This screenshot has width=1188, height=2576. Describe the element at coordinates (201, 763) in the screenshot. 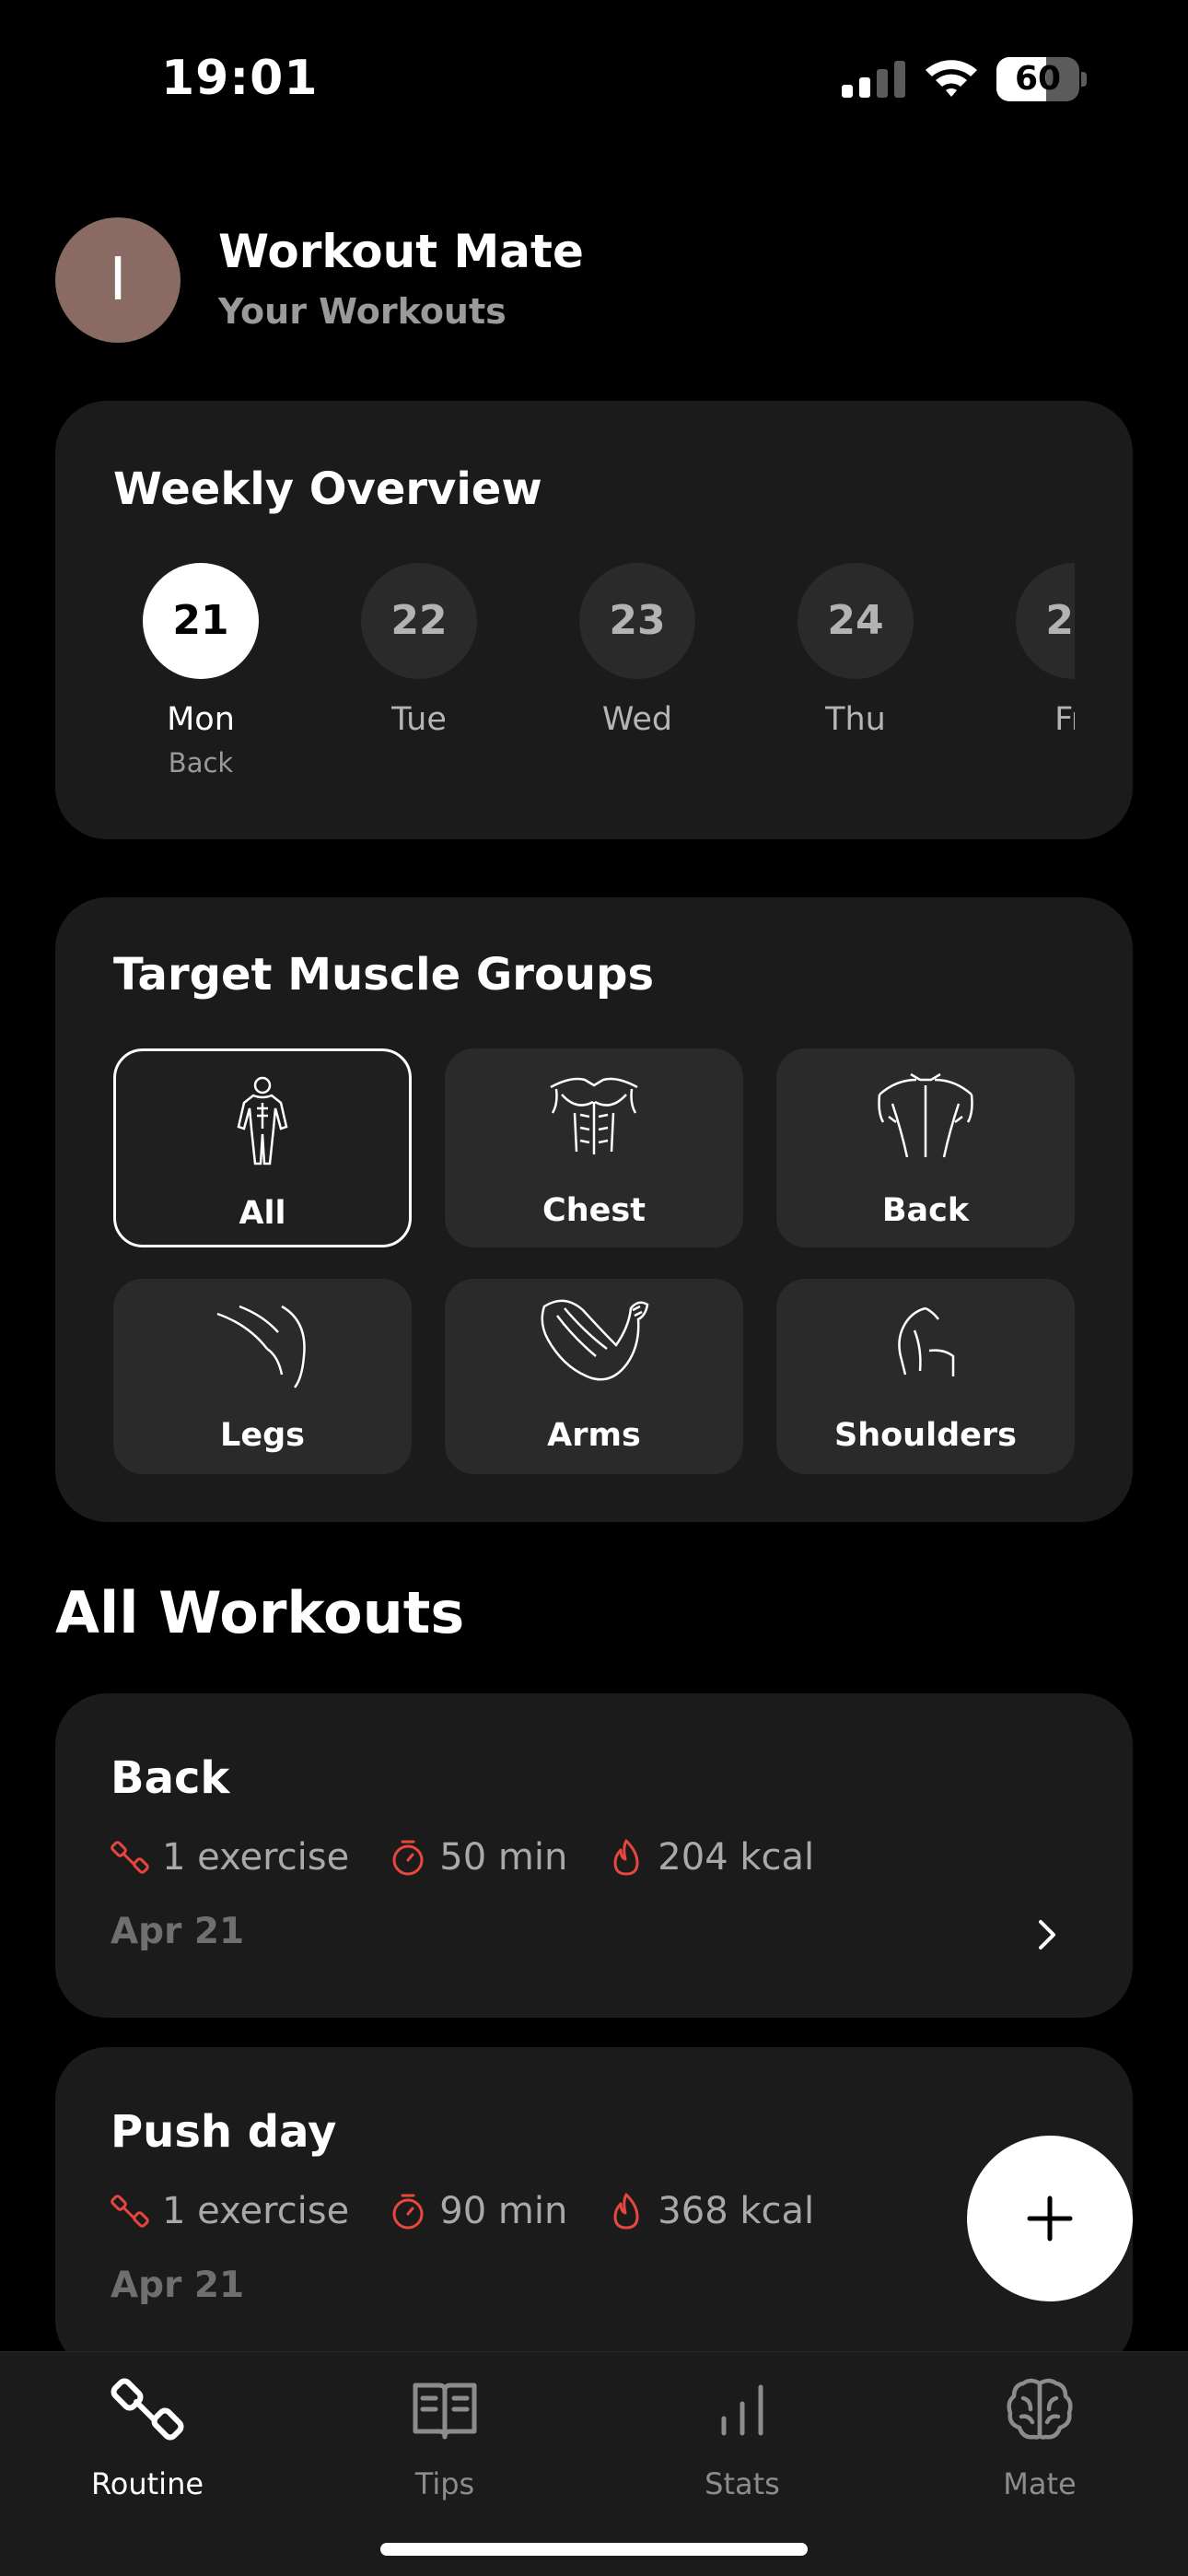

I see `day-workout: Back` at that location.